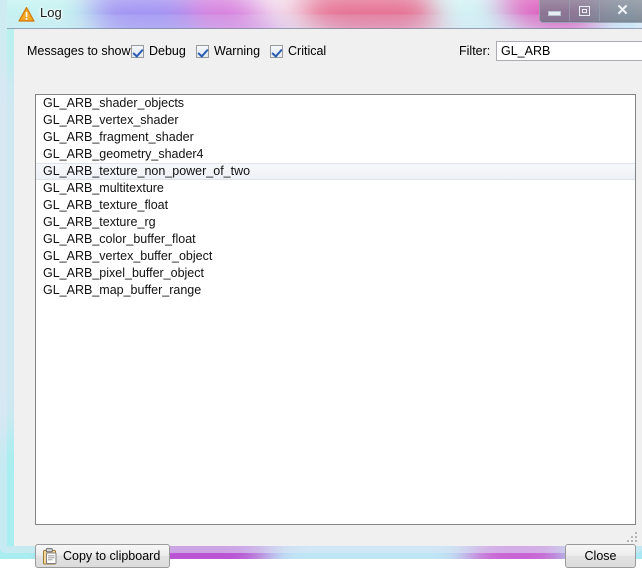  Describe the element at coordinates (554, 13) in the screenshot. I see `minimize-icon` at that location.